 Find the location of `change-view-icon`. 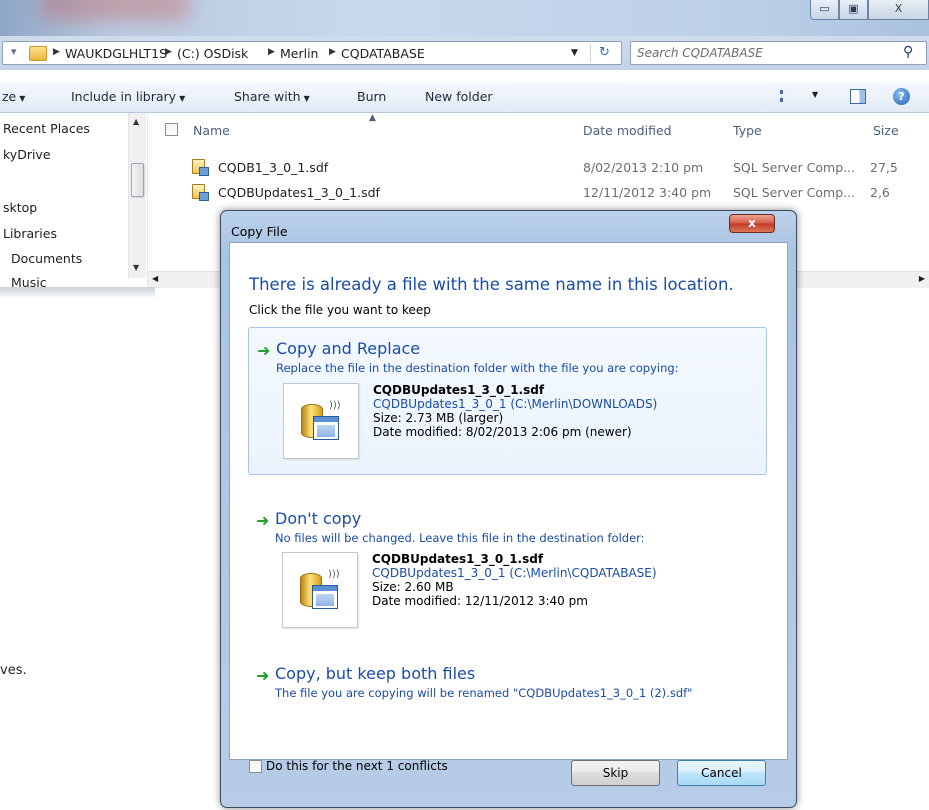

change-view-icon is located at coordinates (787, 96).